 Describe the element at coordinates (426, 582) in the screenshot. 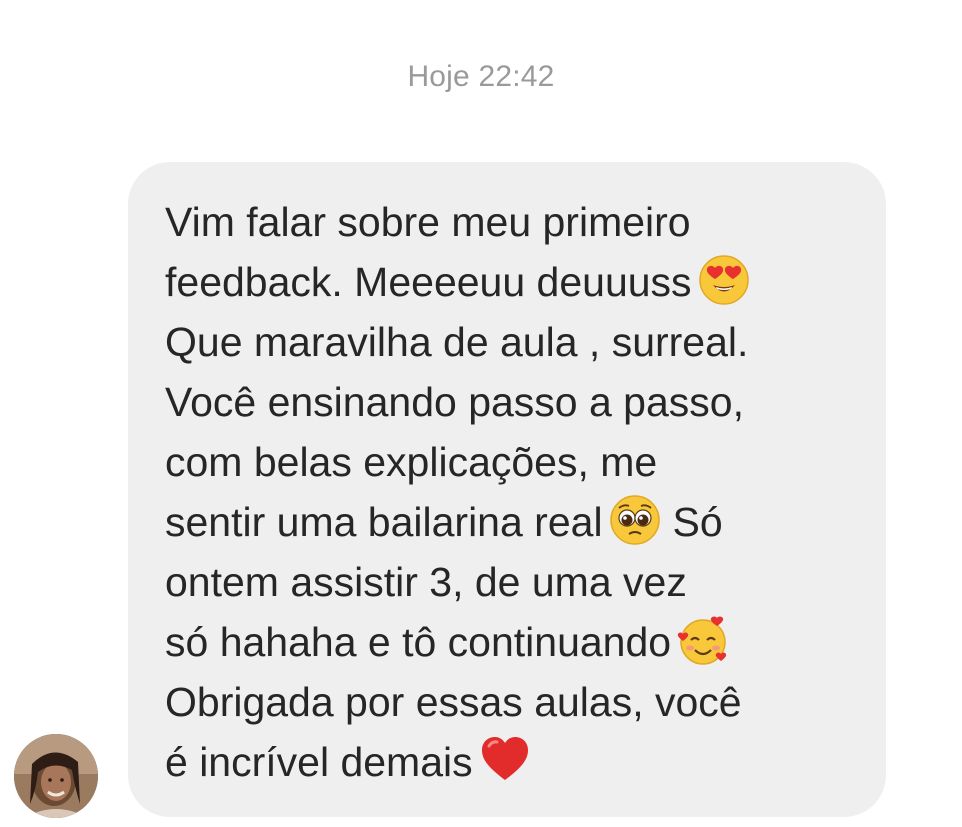

I see `message-line: ontem assistir 3, de uma vez` at that location.